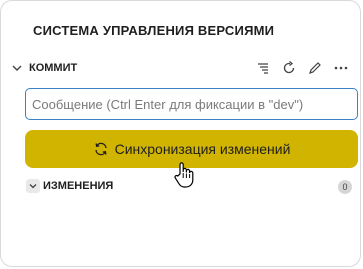 This screenshot has width=363, height=269. I want to click on commit-section-header: КОММИТ, so click(44, 68).